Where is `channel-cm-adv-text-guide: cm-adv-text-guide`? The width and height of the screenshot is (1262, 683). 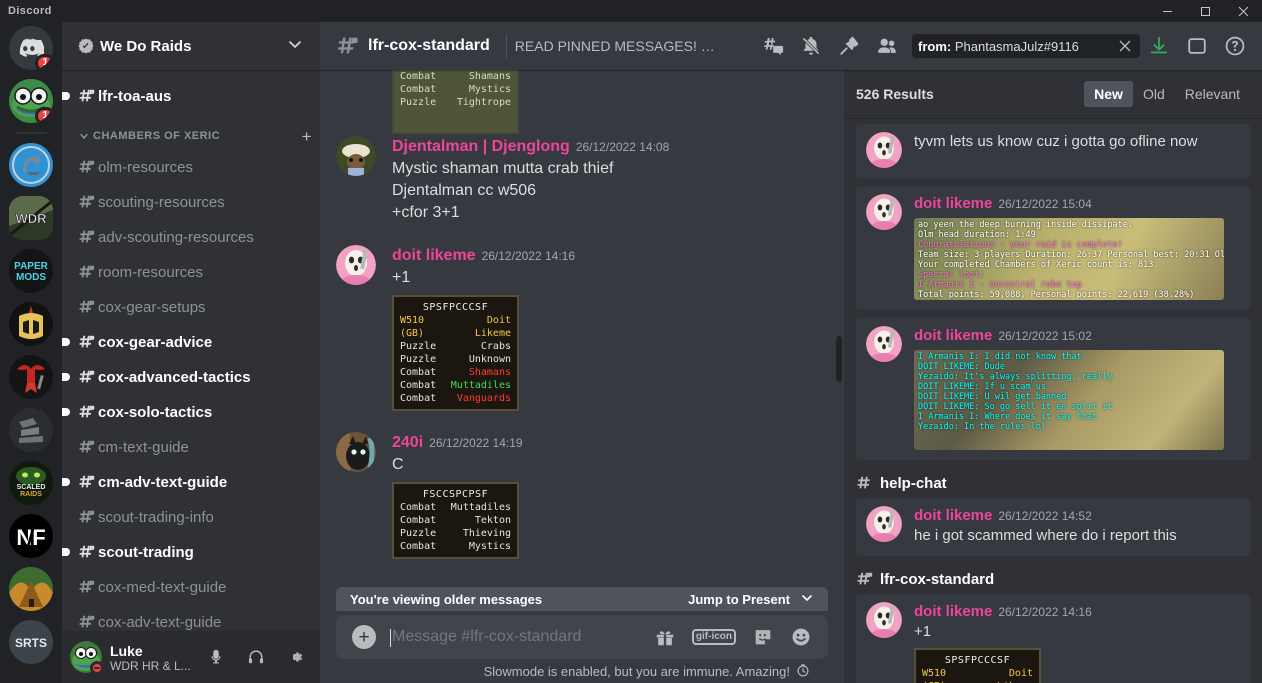
channel-cm-adv-text-guide: cm-adv-text-guide is located at coordinates (187, 482).